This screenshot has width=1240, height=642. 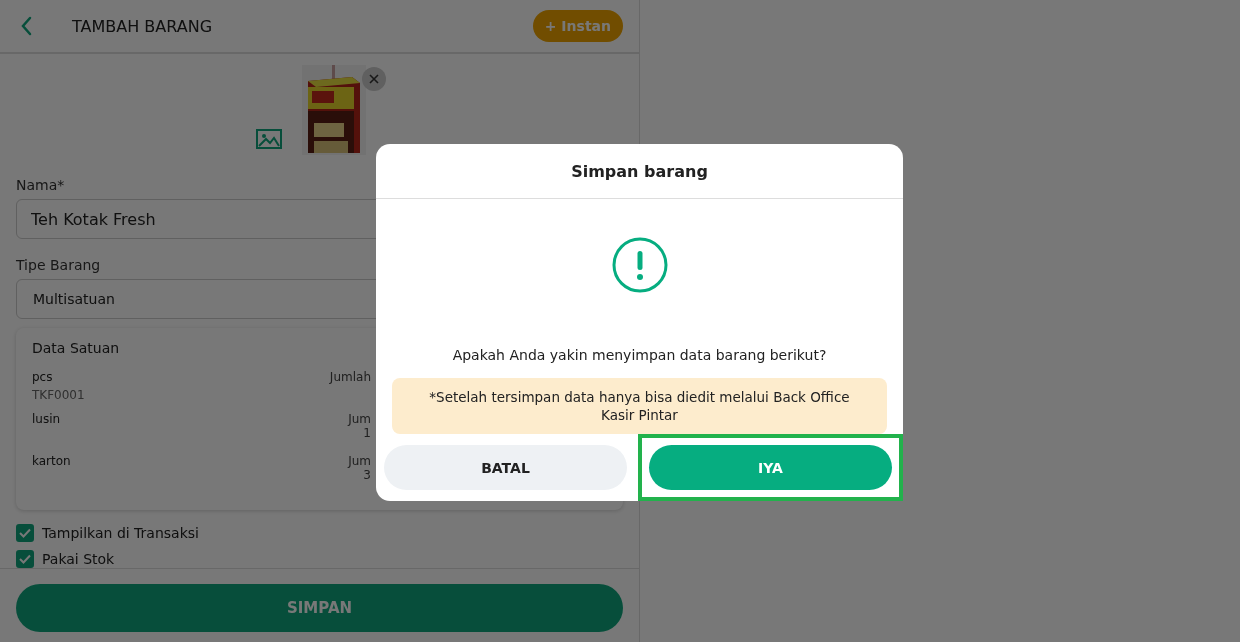 What do you see at coordinates (319, 608) in the screenshot?
I see `save-button: SIMPAN` at bounding box center [319, 608].